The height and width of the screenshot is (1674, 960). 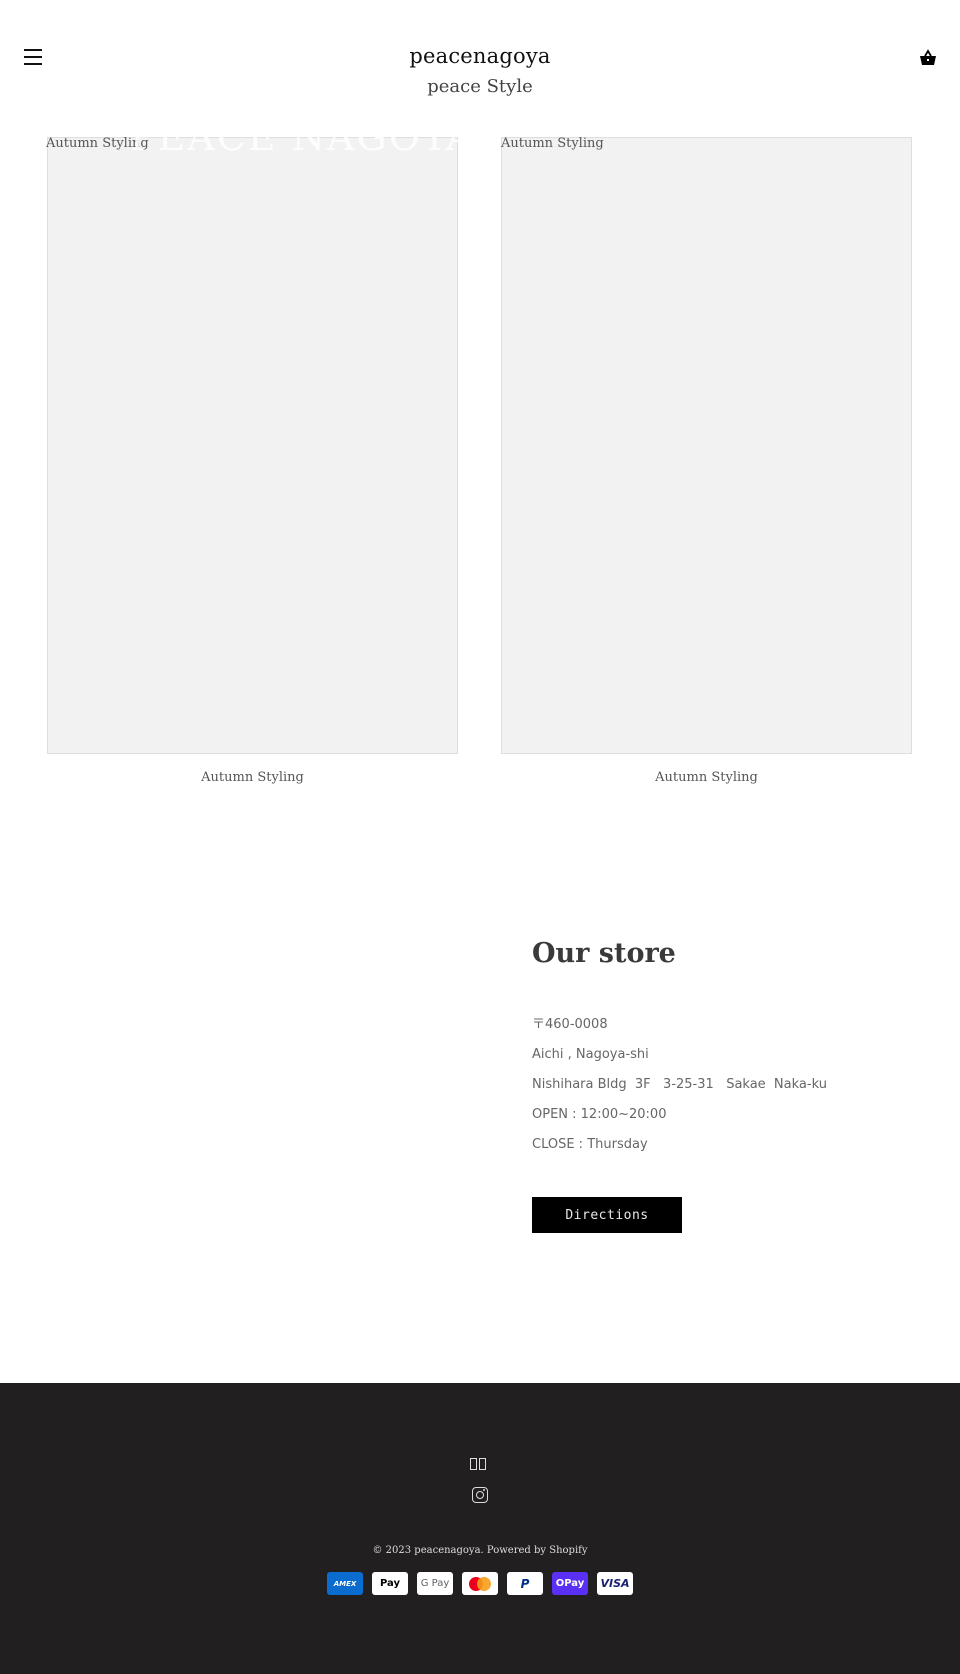 I want to click on store-postal-code: 〒460-0008, so click(x=570, y=1024).